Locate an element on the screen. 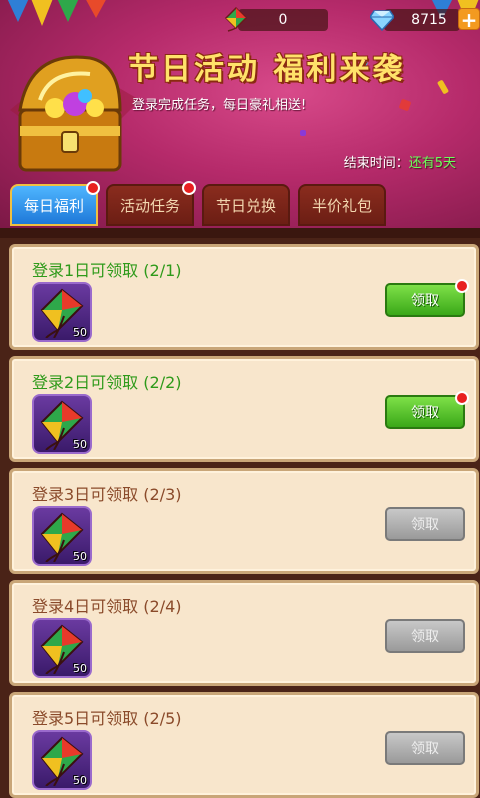 This screenshot has height=798, width=480. reward-title: 登录3日可领取 (2/3) is located at coordinates (107, 494).